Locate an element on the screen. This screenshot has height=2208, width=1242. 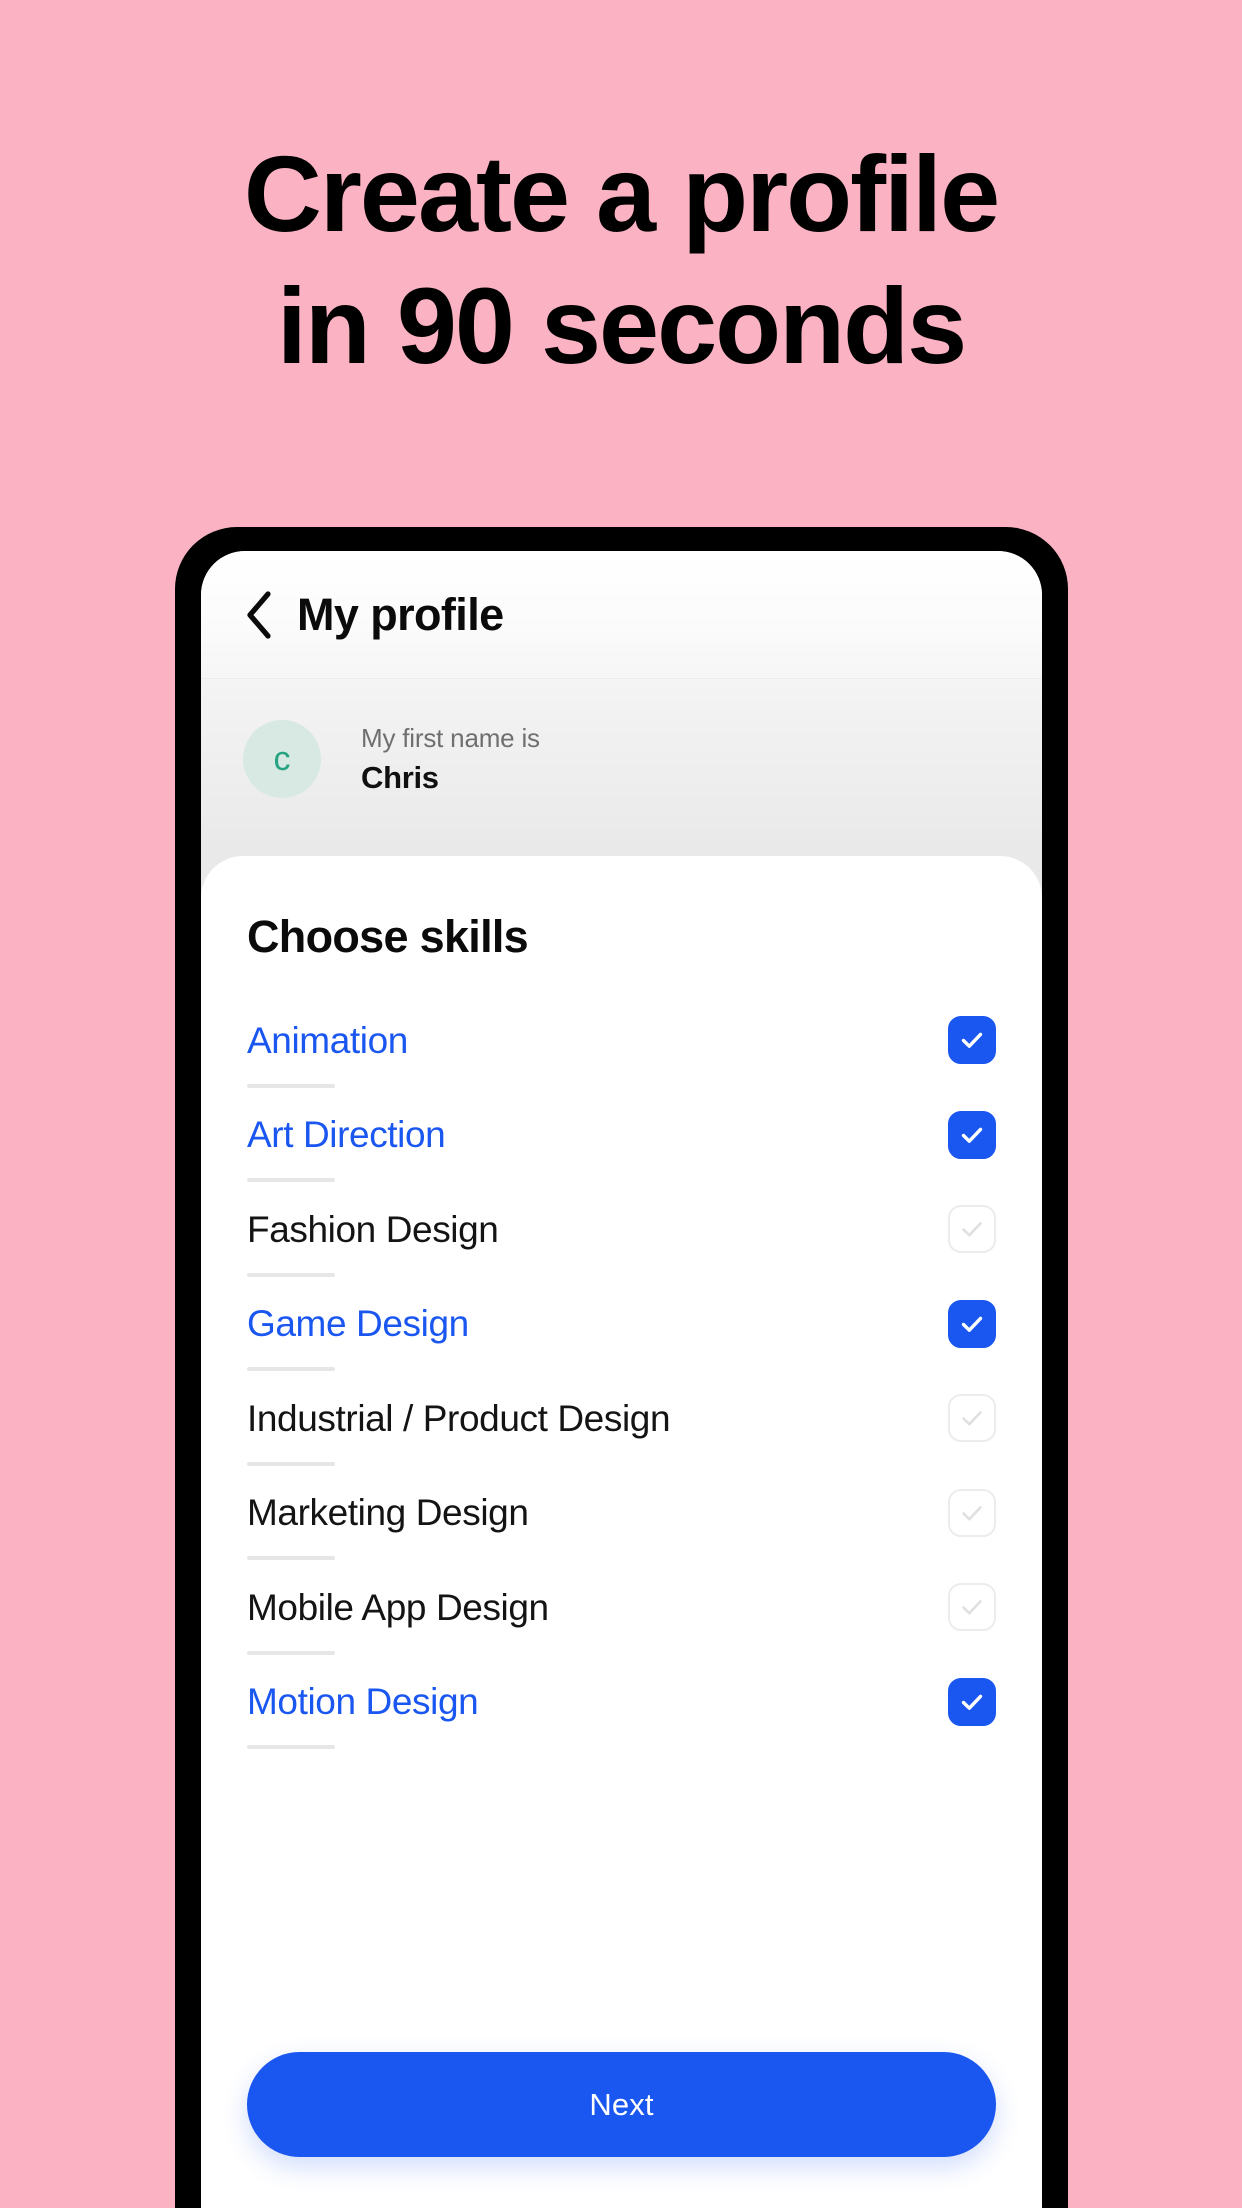
skill-row: Game Design is located at coordinates (621, 1324).